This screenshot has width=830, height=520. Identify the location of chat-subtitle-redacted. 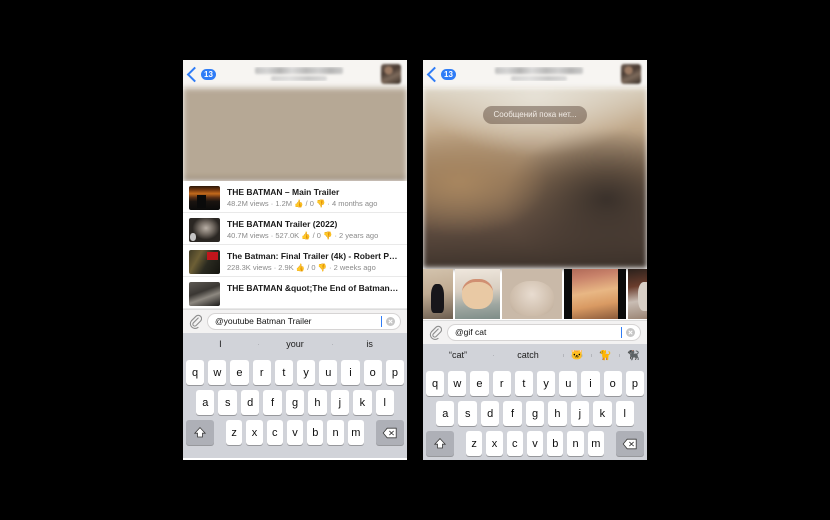
(538, 78).